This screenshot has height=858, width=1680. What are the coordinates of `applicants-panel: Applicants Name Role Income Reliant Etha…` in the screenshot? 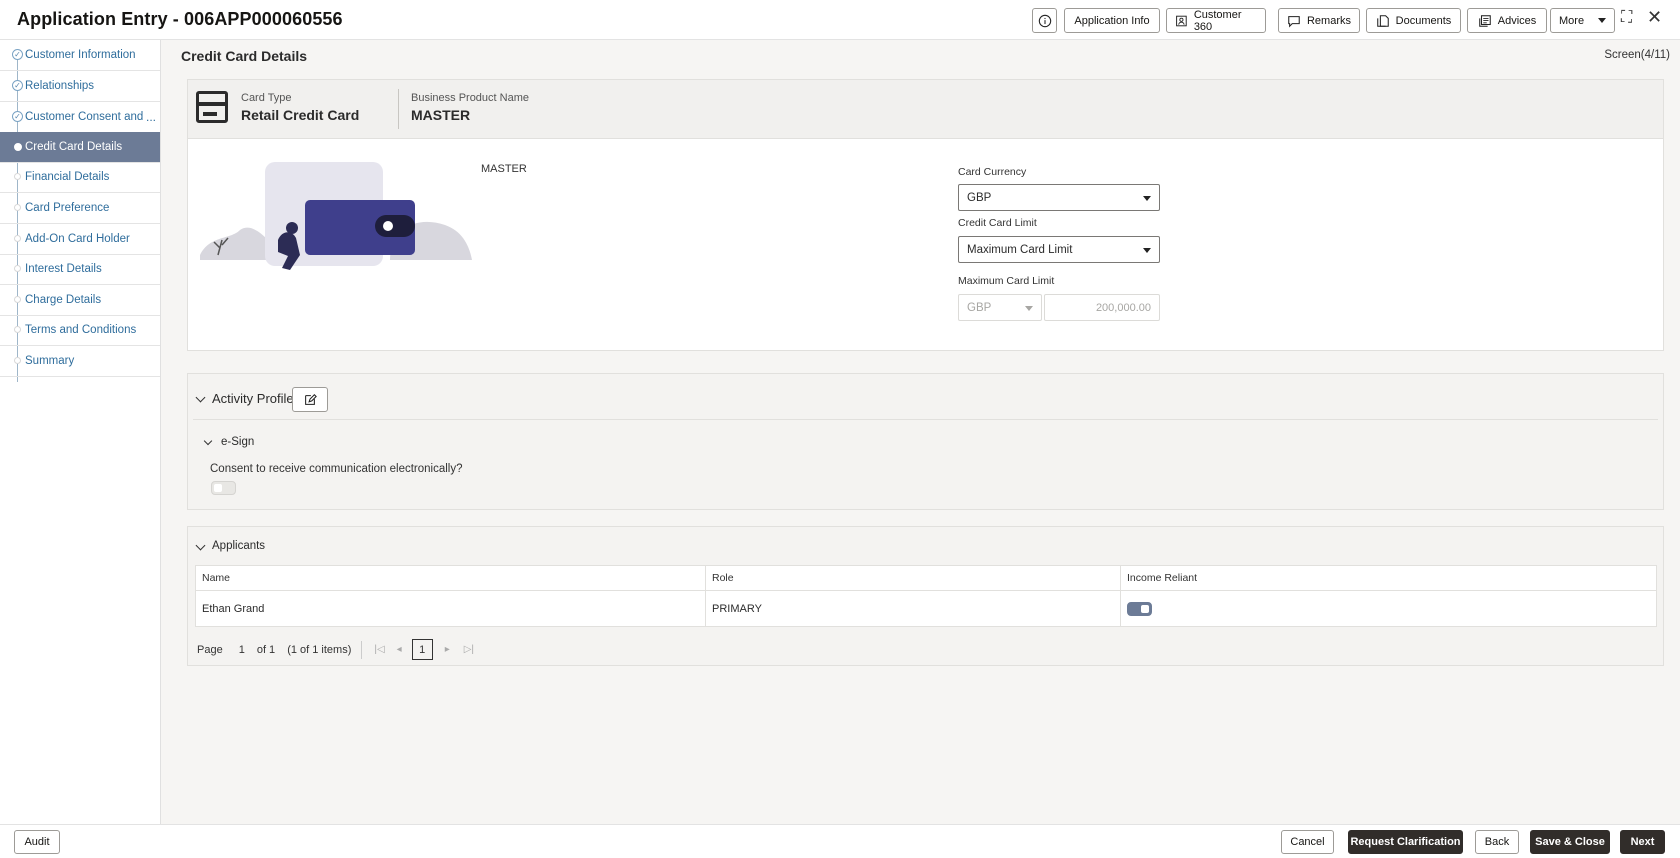 It's located at (925, 596).